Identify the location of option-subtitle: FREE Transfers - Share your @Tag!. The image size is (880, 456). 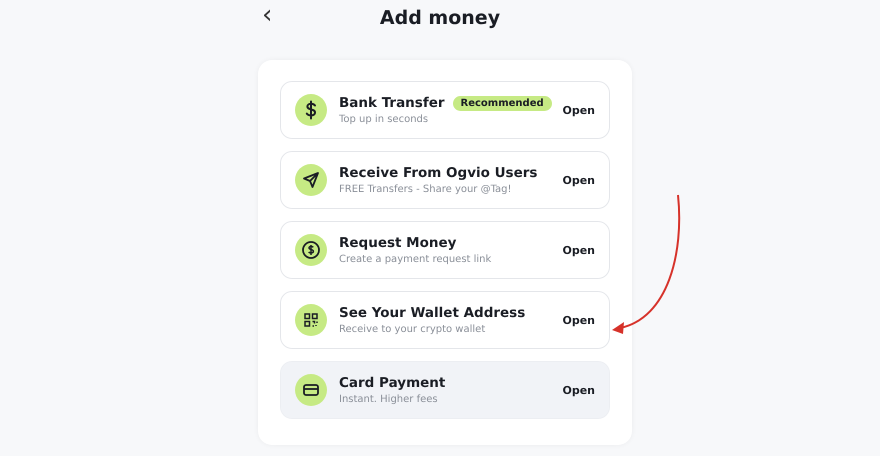
(426, 189).